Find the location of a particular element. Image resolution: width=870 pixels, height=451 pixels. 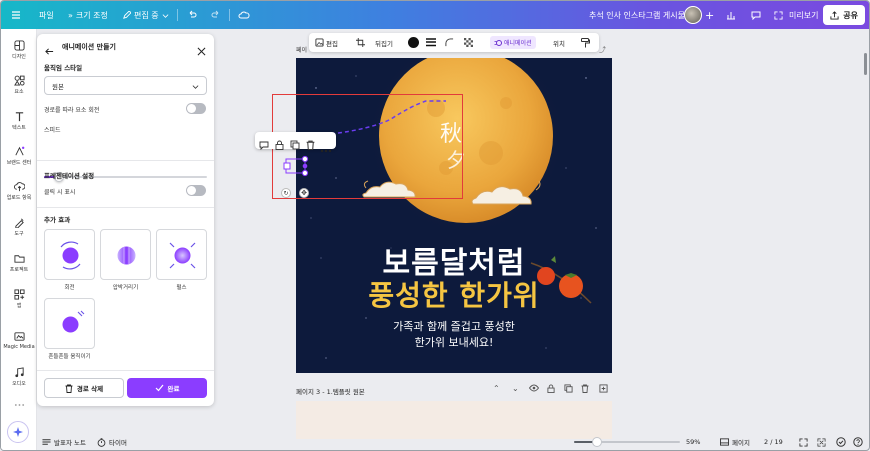

redo-button is located at coordinates (216, 15).